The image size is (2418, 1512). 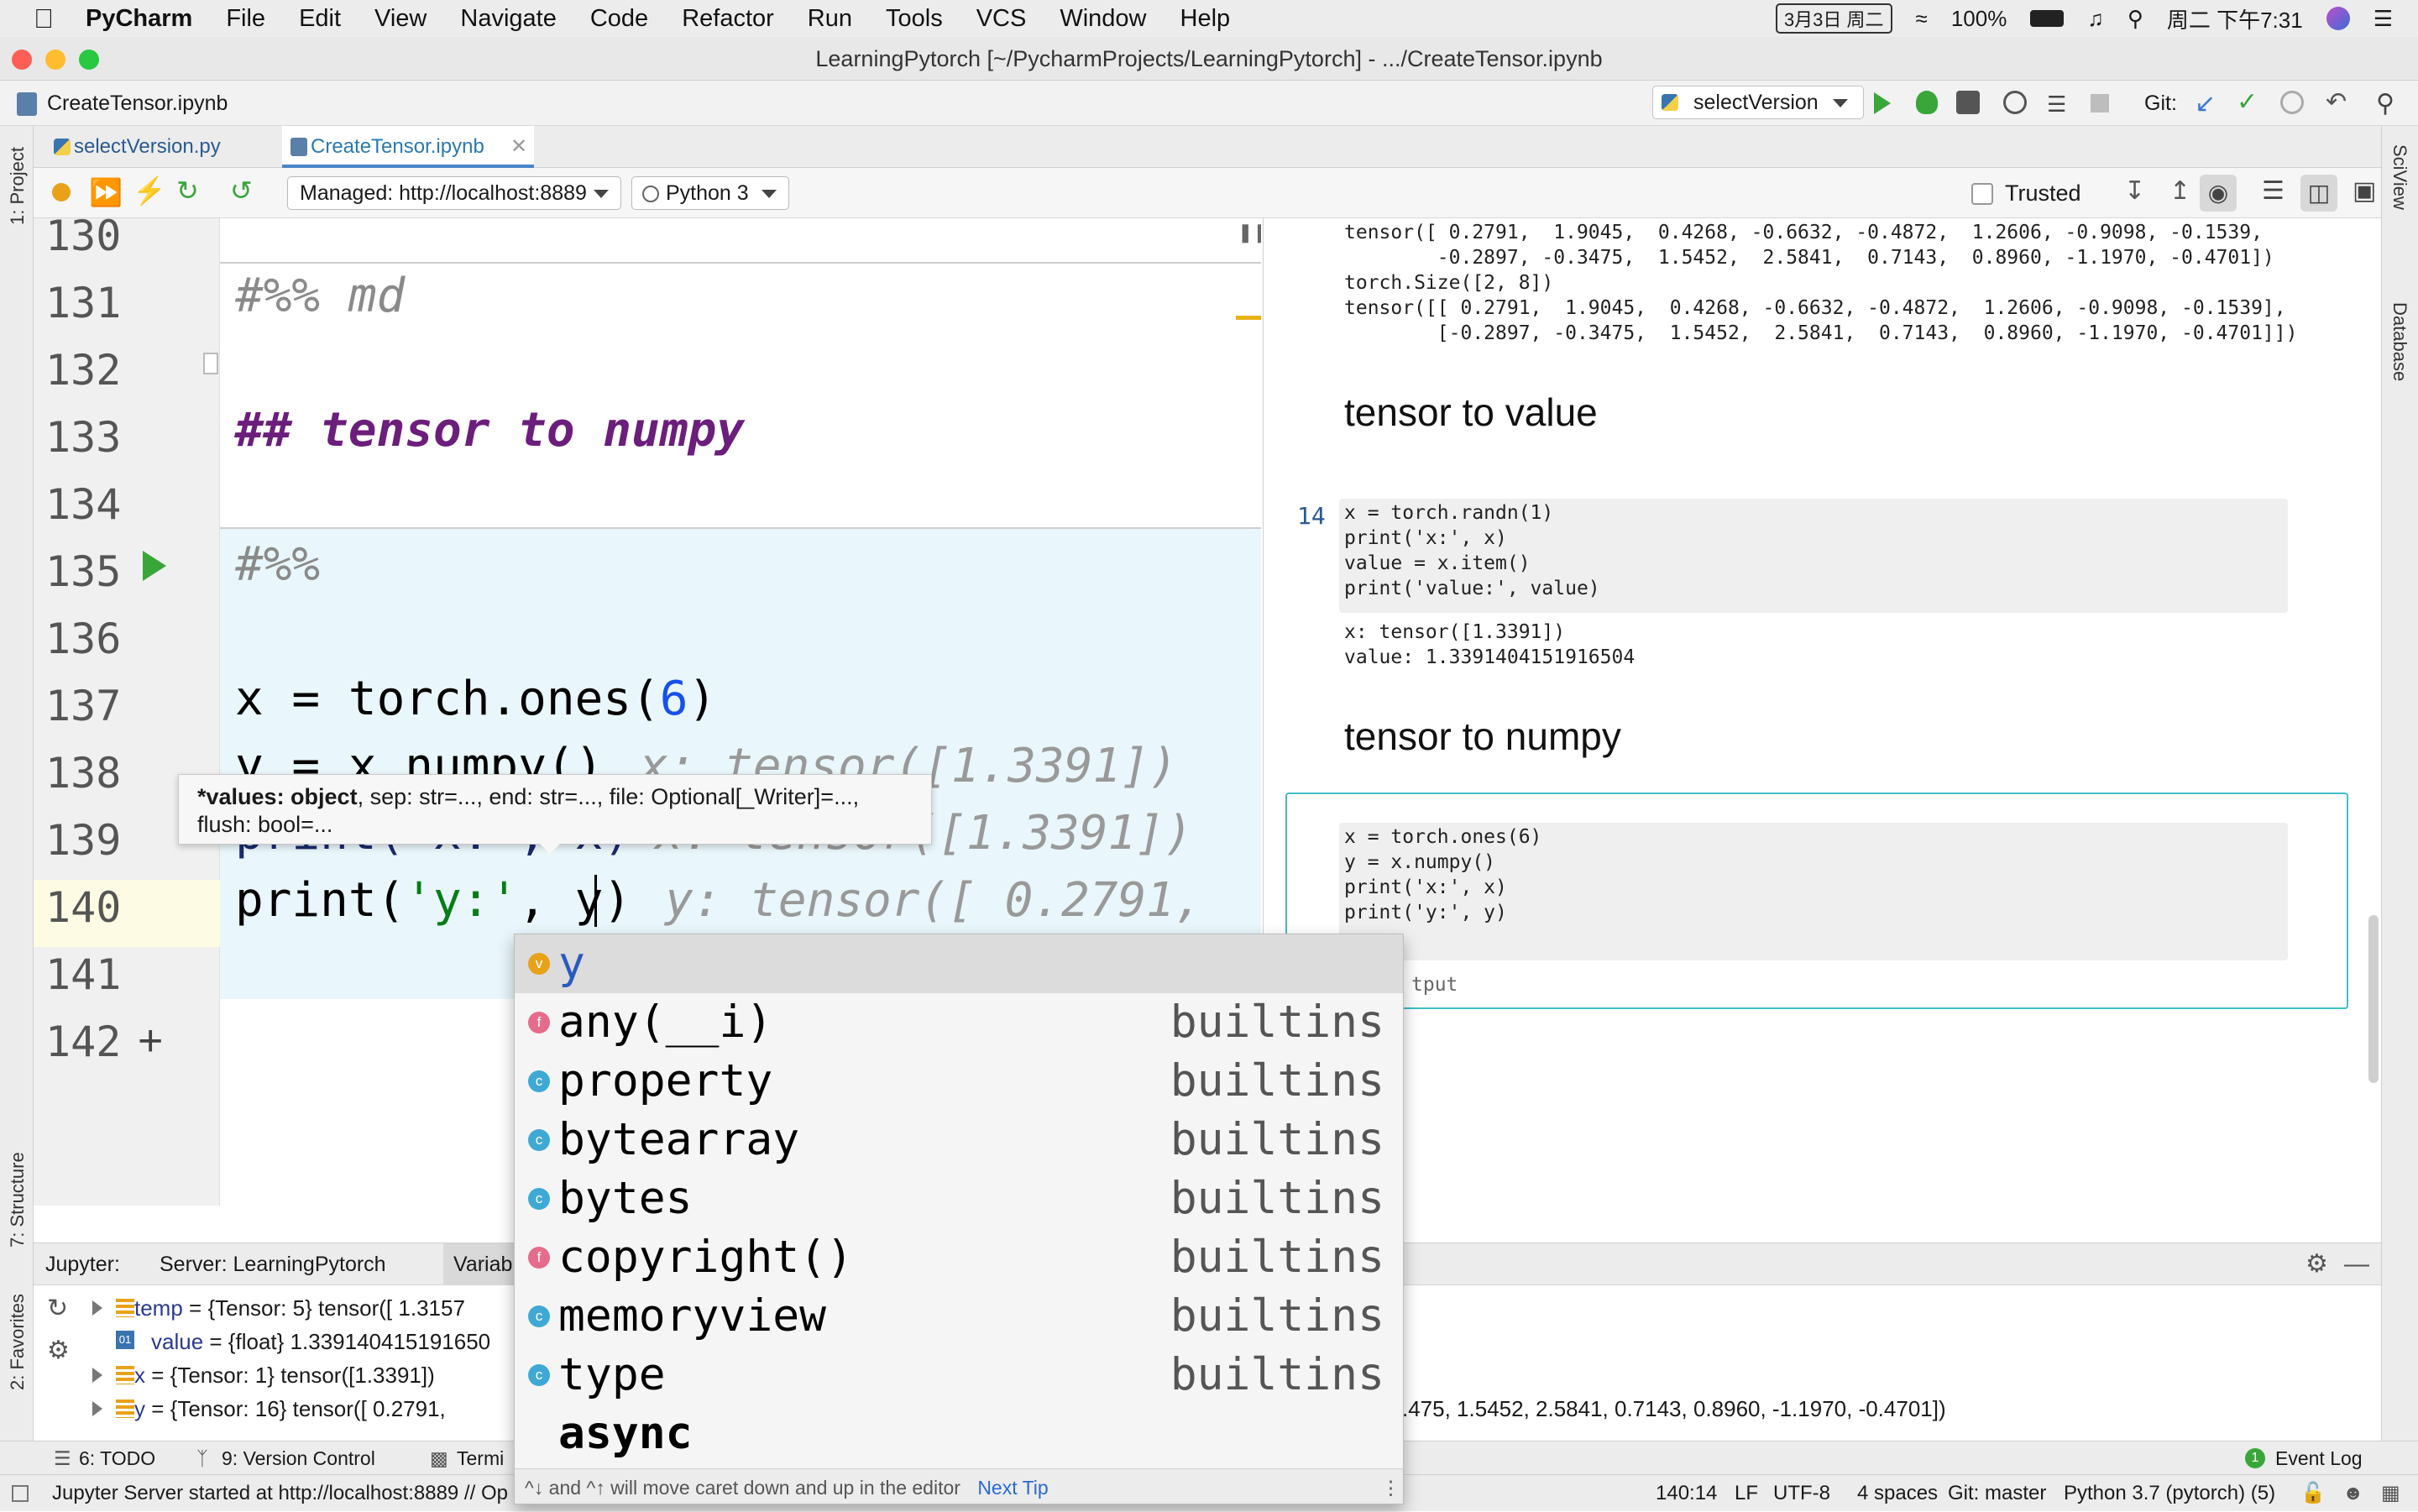 What do you see at coordinates (830, 19) in the screenshot?
I see `menu-run: Run` at bounding box center [830, 19].